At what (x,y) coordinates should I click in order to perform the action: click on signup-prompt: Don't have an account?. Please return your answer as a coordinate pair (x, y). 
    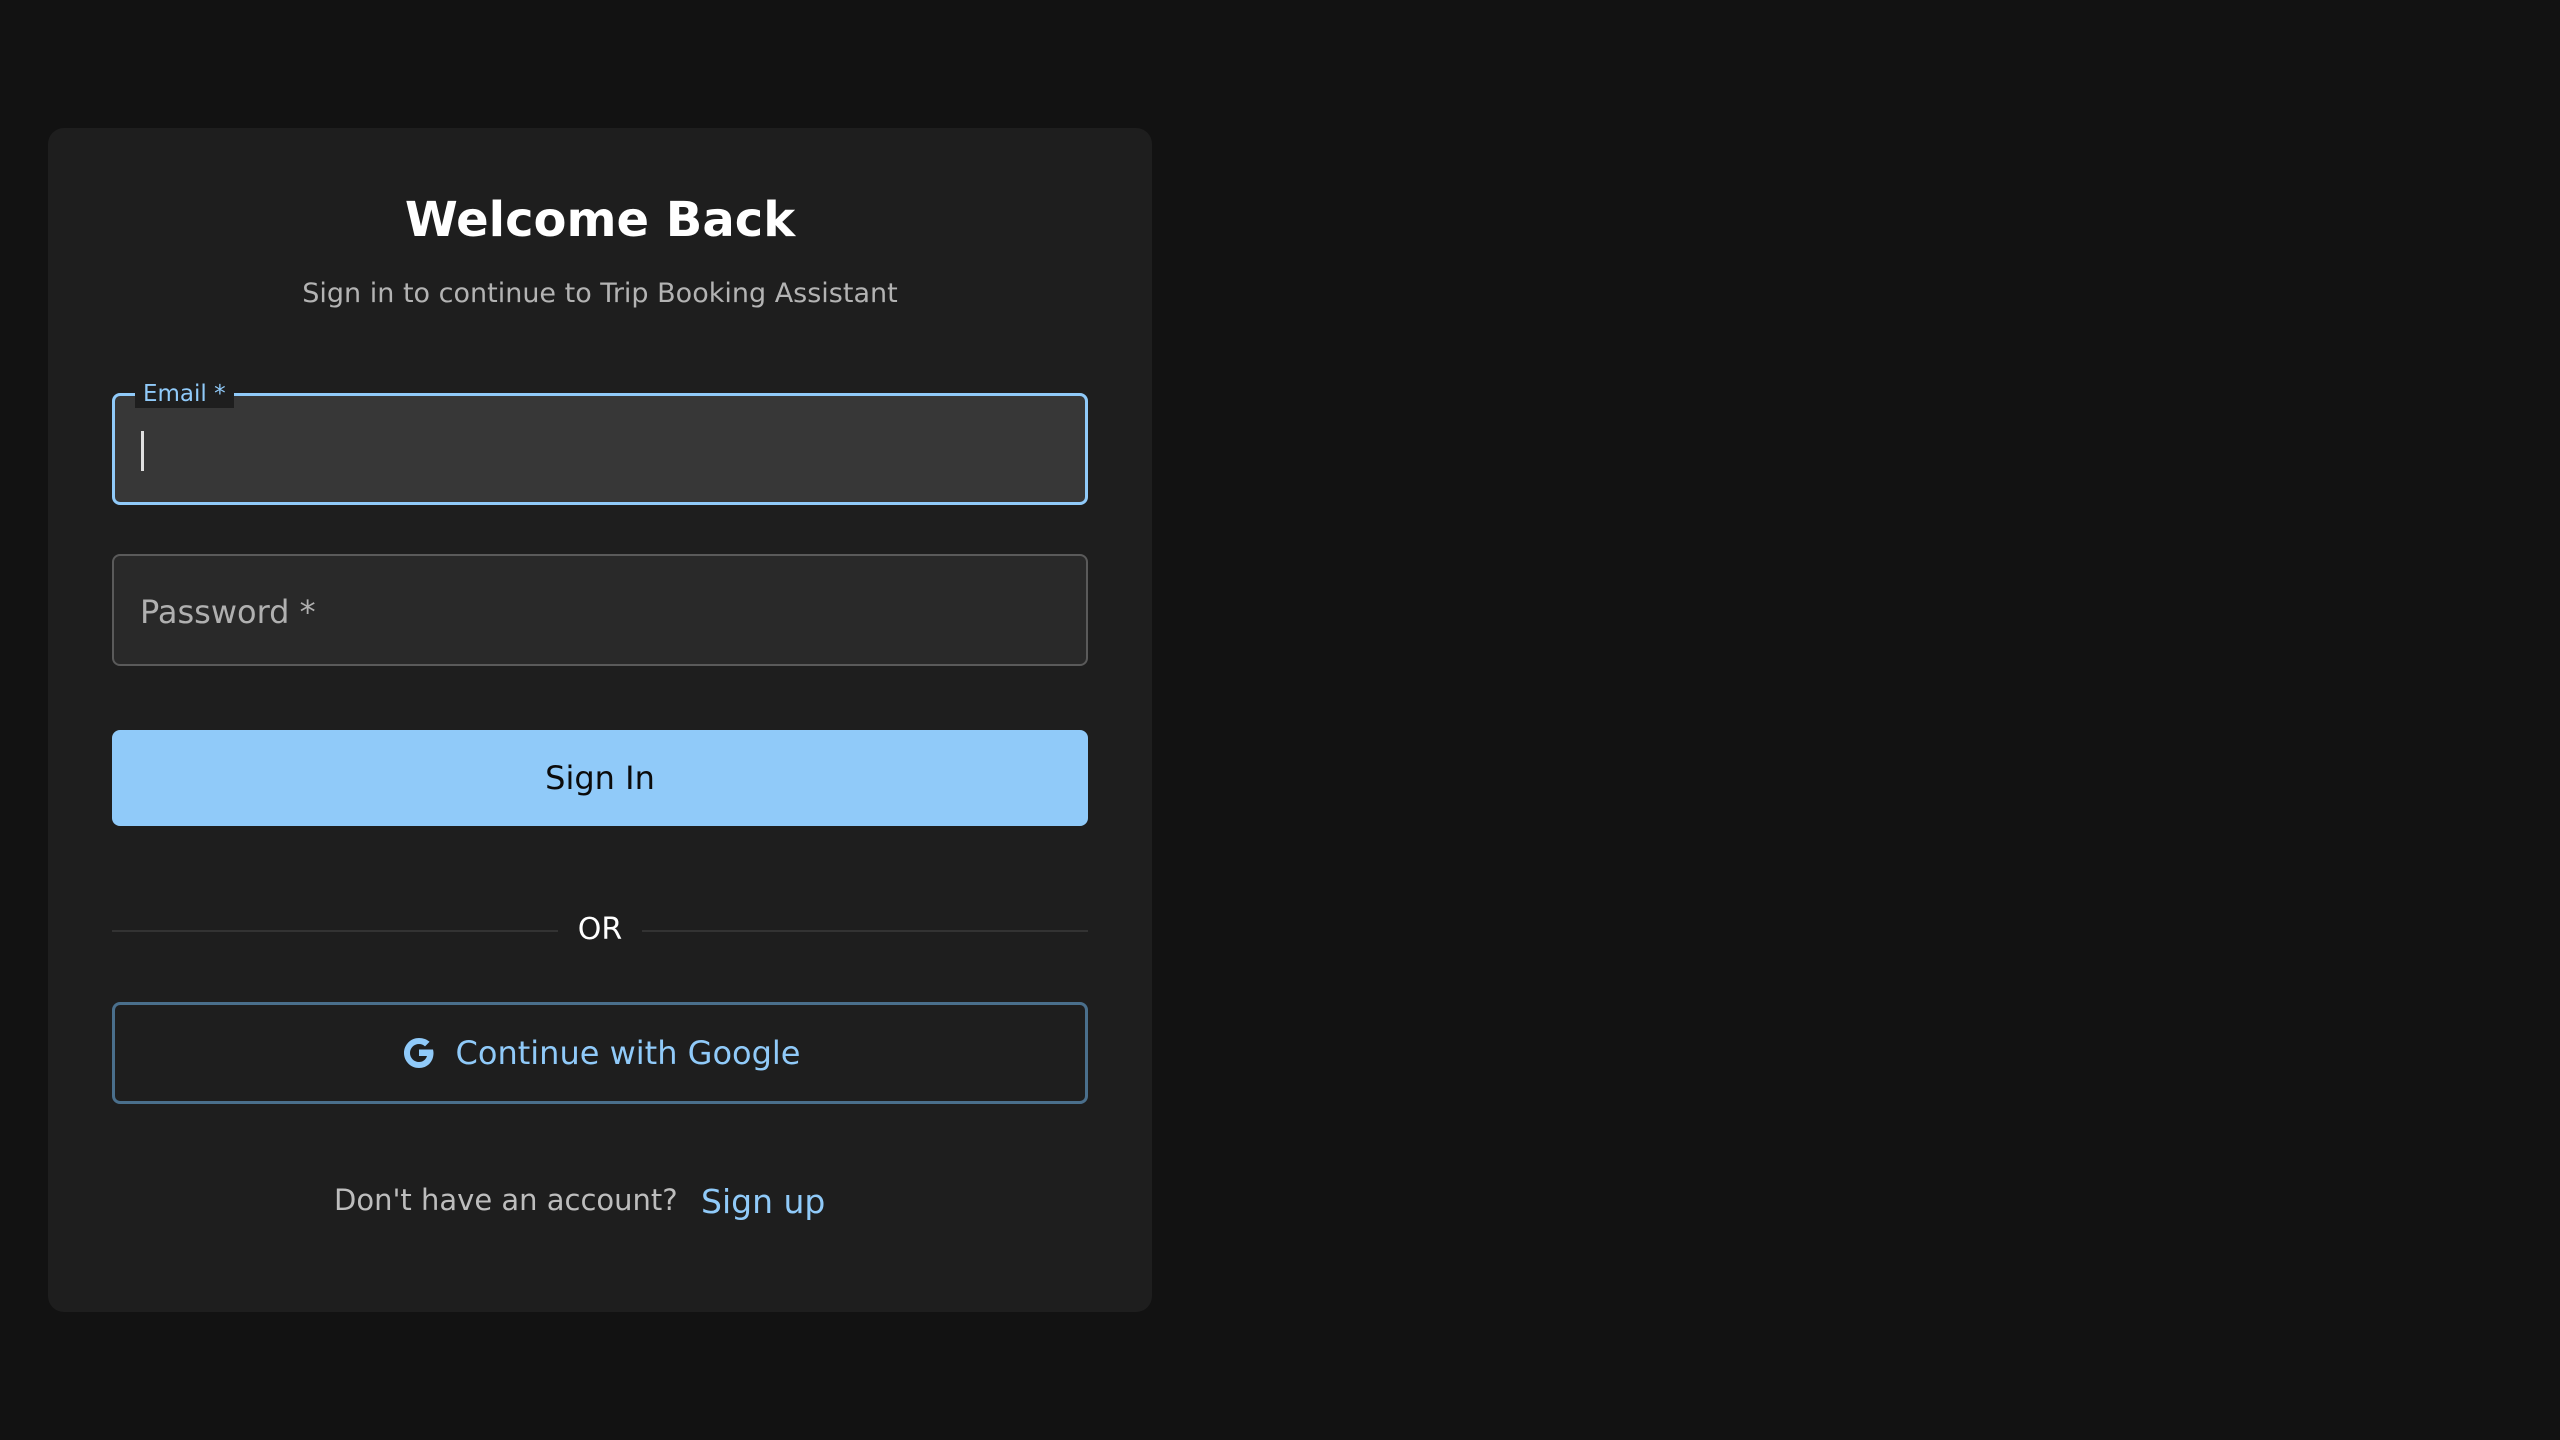
    Looking at the image, I should click on (506, 1200).